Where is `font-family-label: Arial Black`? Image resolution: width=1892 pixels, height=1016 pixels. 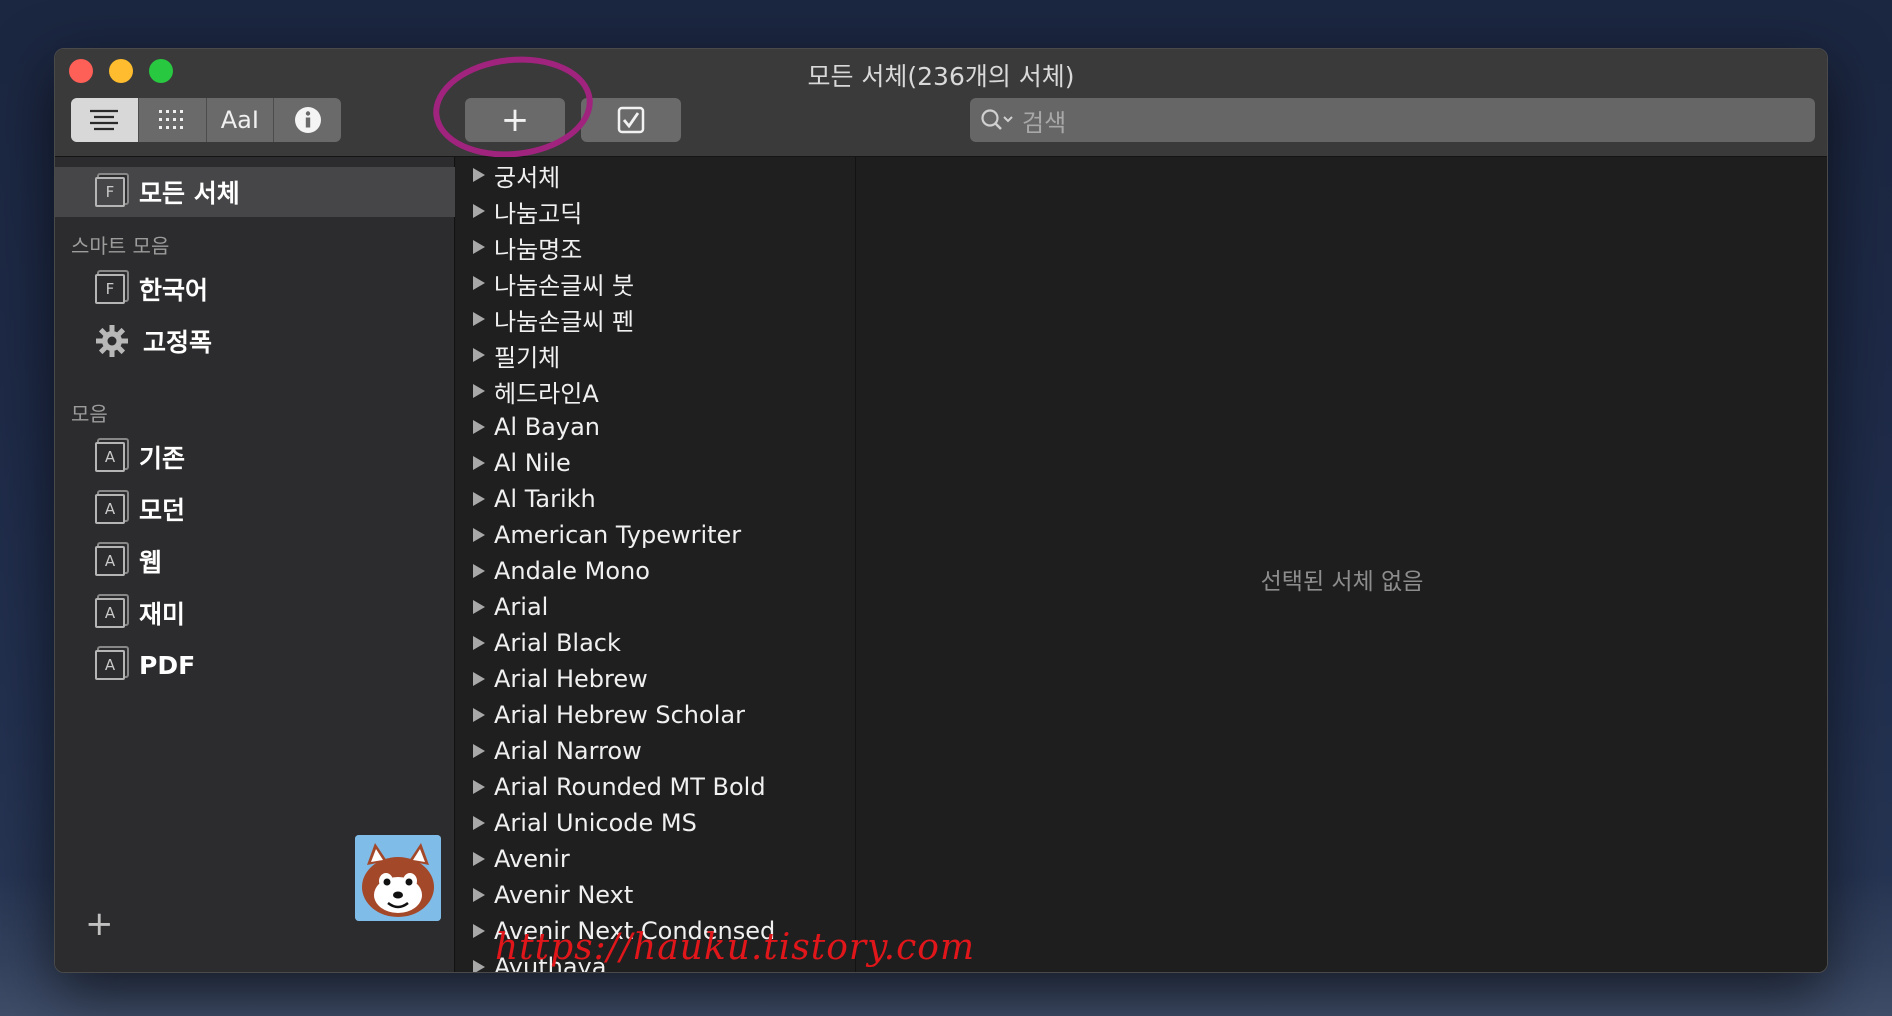
font-family-label: Arial Black is located at coordinates (557, 643).